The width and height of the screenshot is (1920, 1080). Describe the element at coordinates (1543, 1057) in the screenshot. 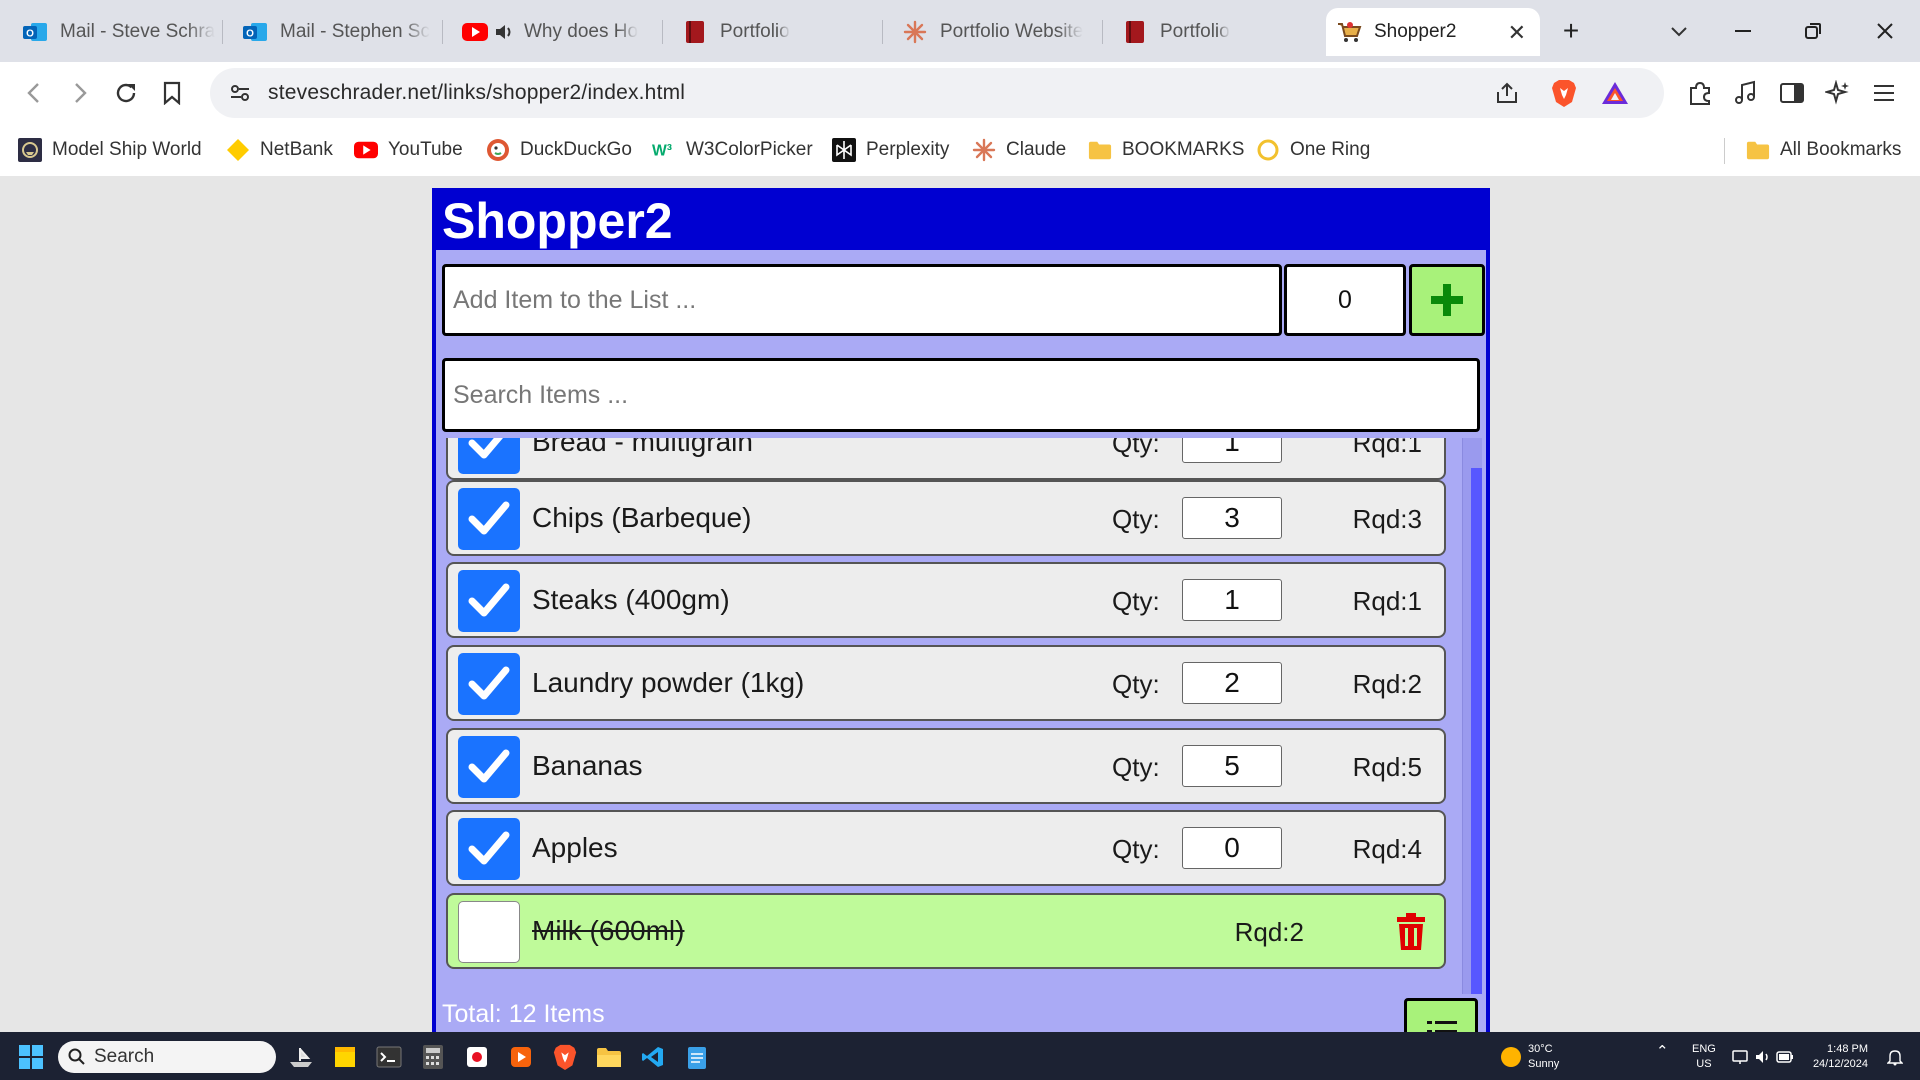

I see `weather-widget: 30°C Sunny` at that location.